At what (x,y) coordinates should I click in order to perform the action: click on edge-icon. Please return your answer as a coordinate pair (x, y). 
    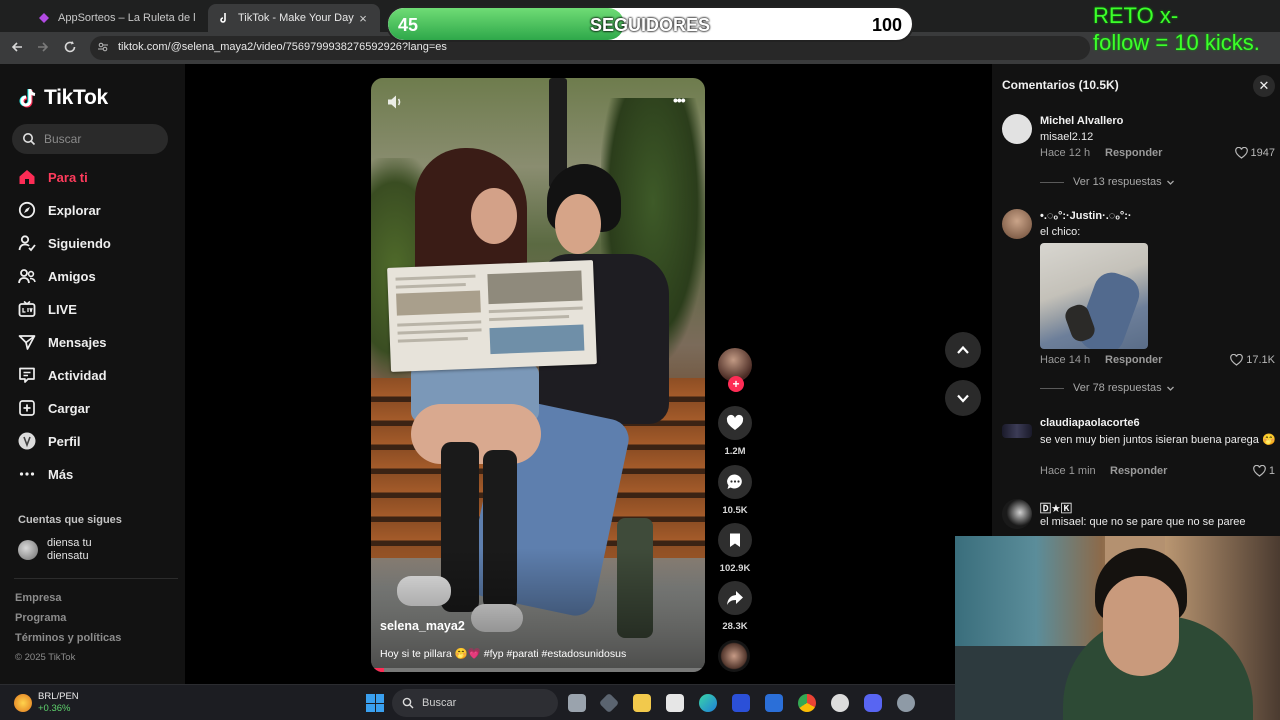
    Looking at the image, I should click on (708, 703).